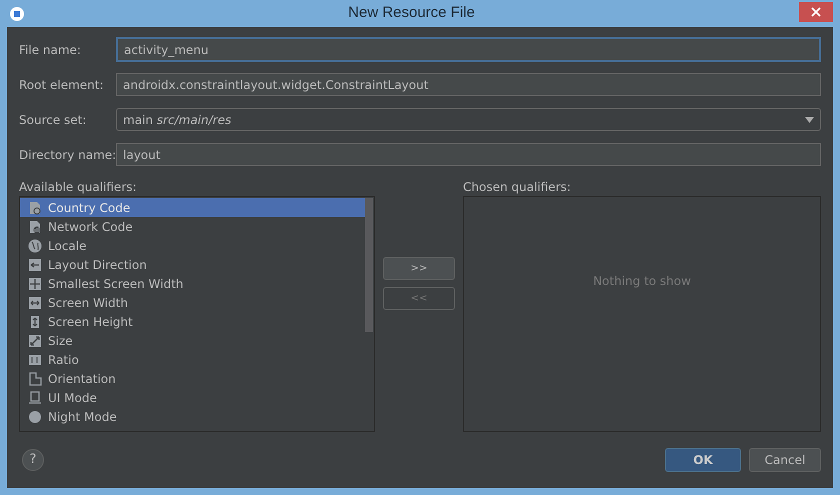 Image resolution: width=840 pixels, height=495 pixels. What do you see at coordinates (192, 283) in the screenshot?
I see `list-item: Smallest Screen Width` at bounding box center [192, 283].